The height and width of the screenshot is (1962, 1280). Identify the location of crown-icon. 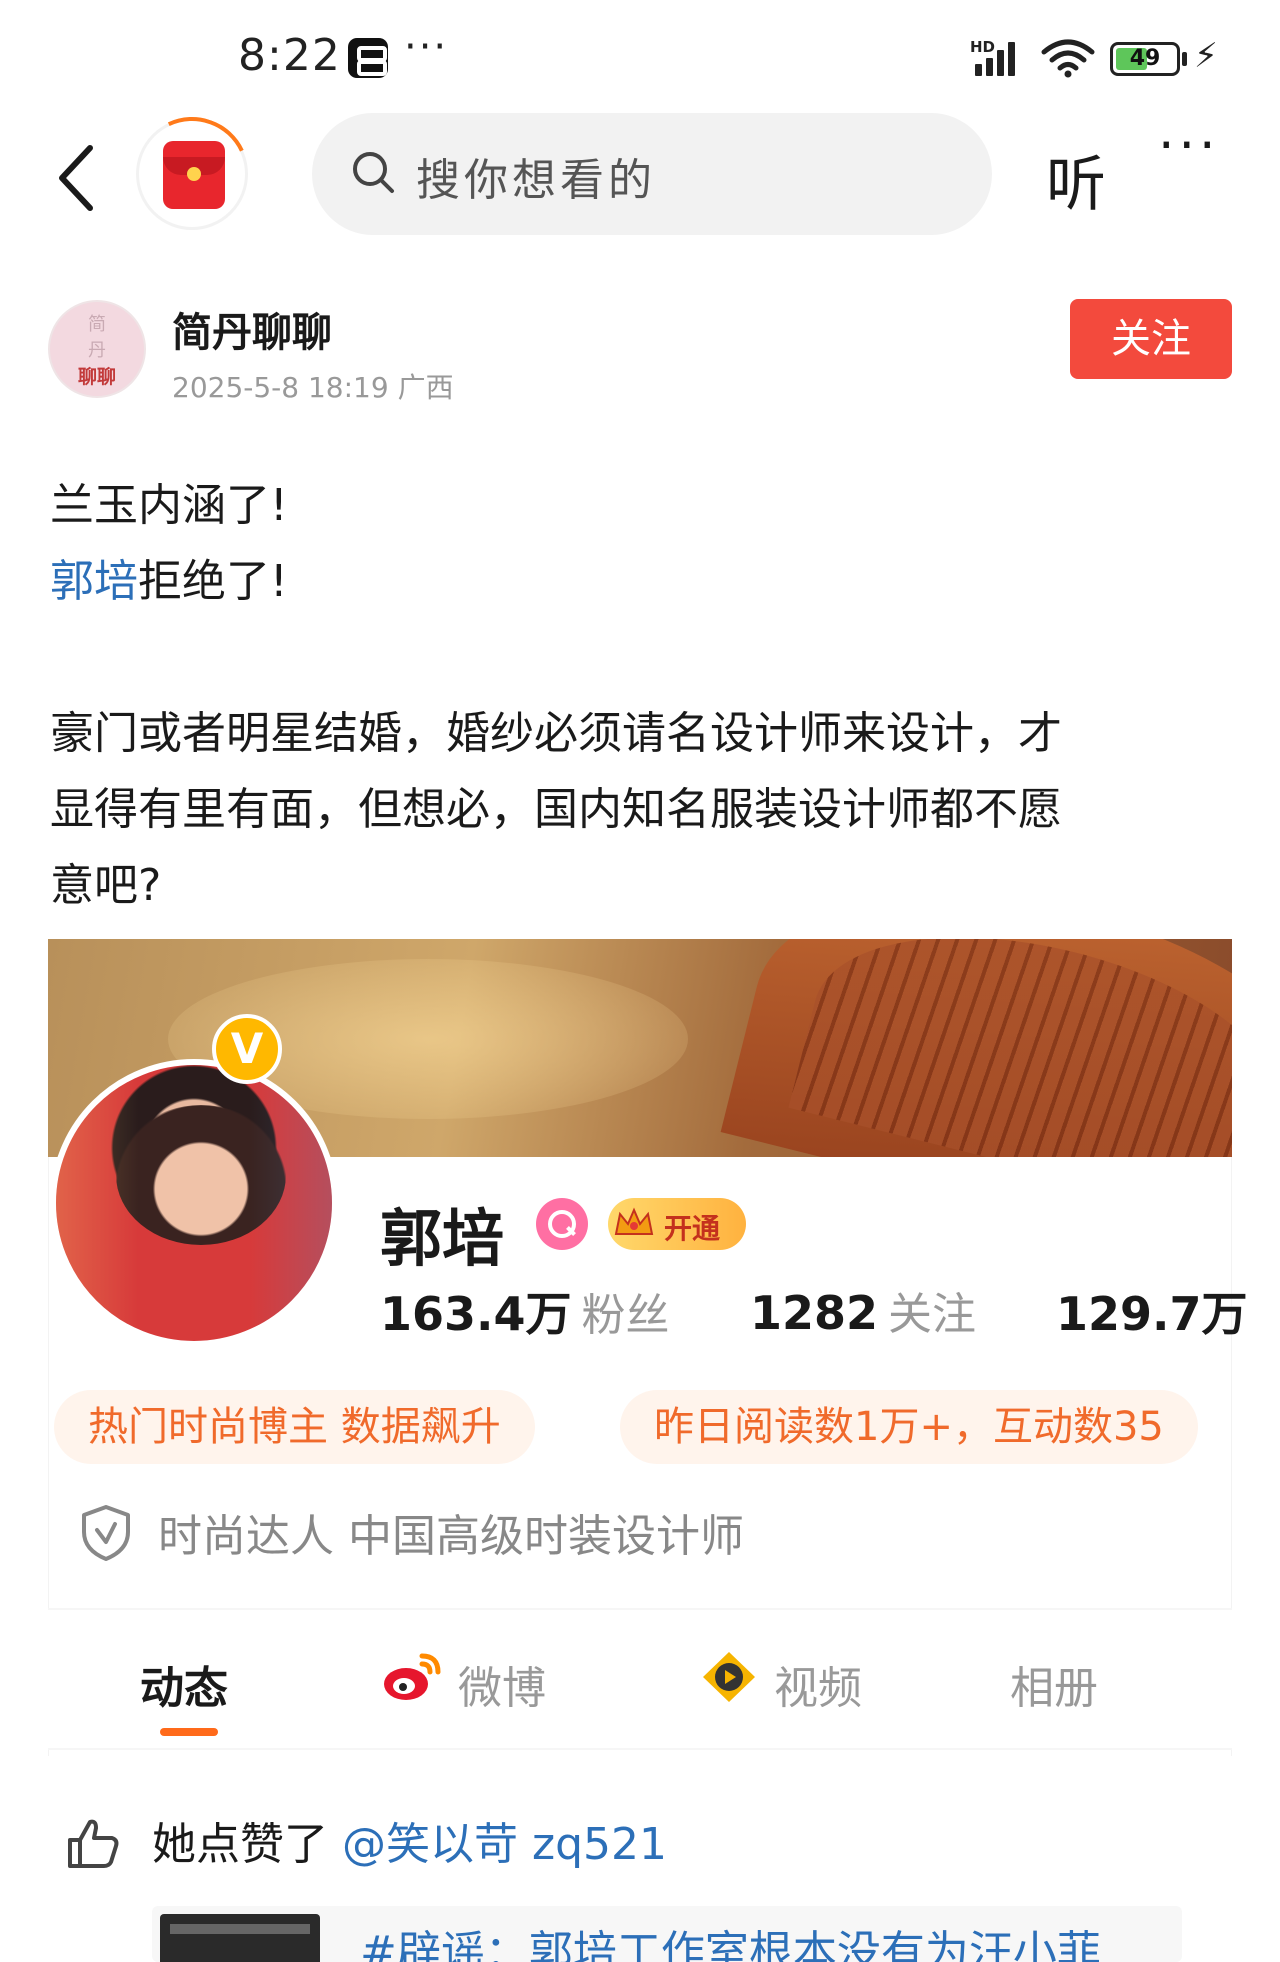
(634, 1221).